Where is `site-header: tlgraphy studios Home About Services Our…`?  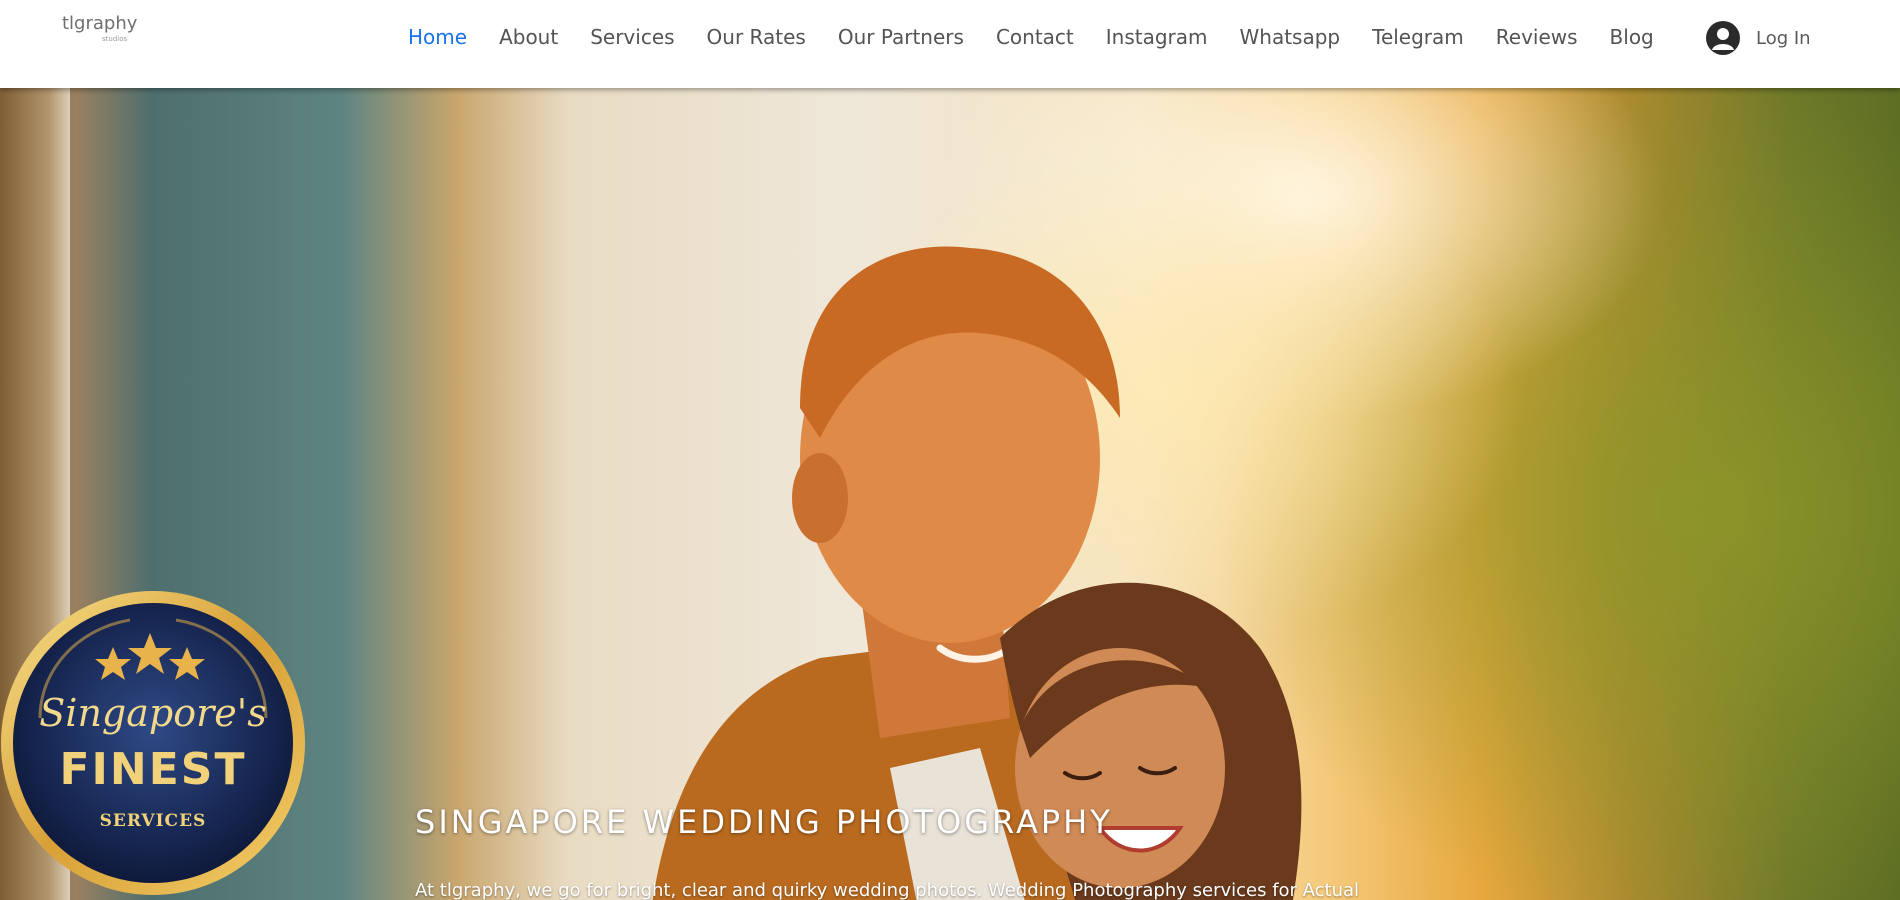 site-header: tlgraphy studios Home About Services Our… is located at coordinates (950, 44).